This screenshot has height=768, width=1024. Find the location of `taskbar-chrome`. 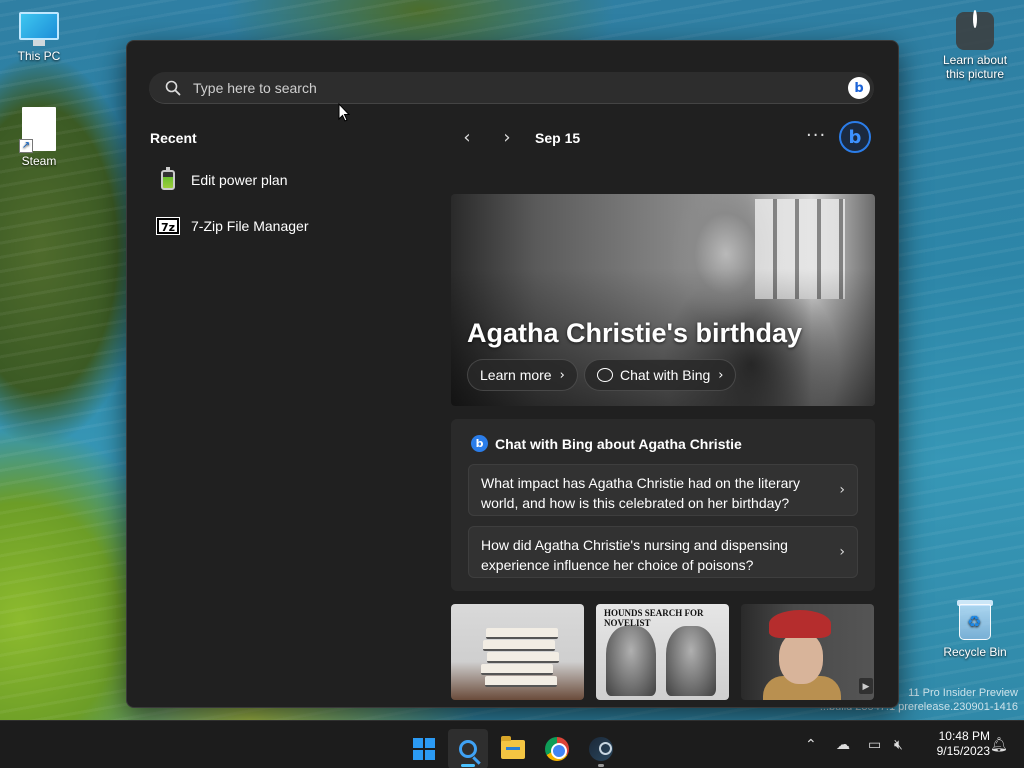

taskbar-chrome is located at coordinates (557, 748).